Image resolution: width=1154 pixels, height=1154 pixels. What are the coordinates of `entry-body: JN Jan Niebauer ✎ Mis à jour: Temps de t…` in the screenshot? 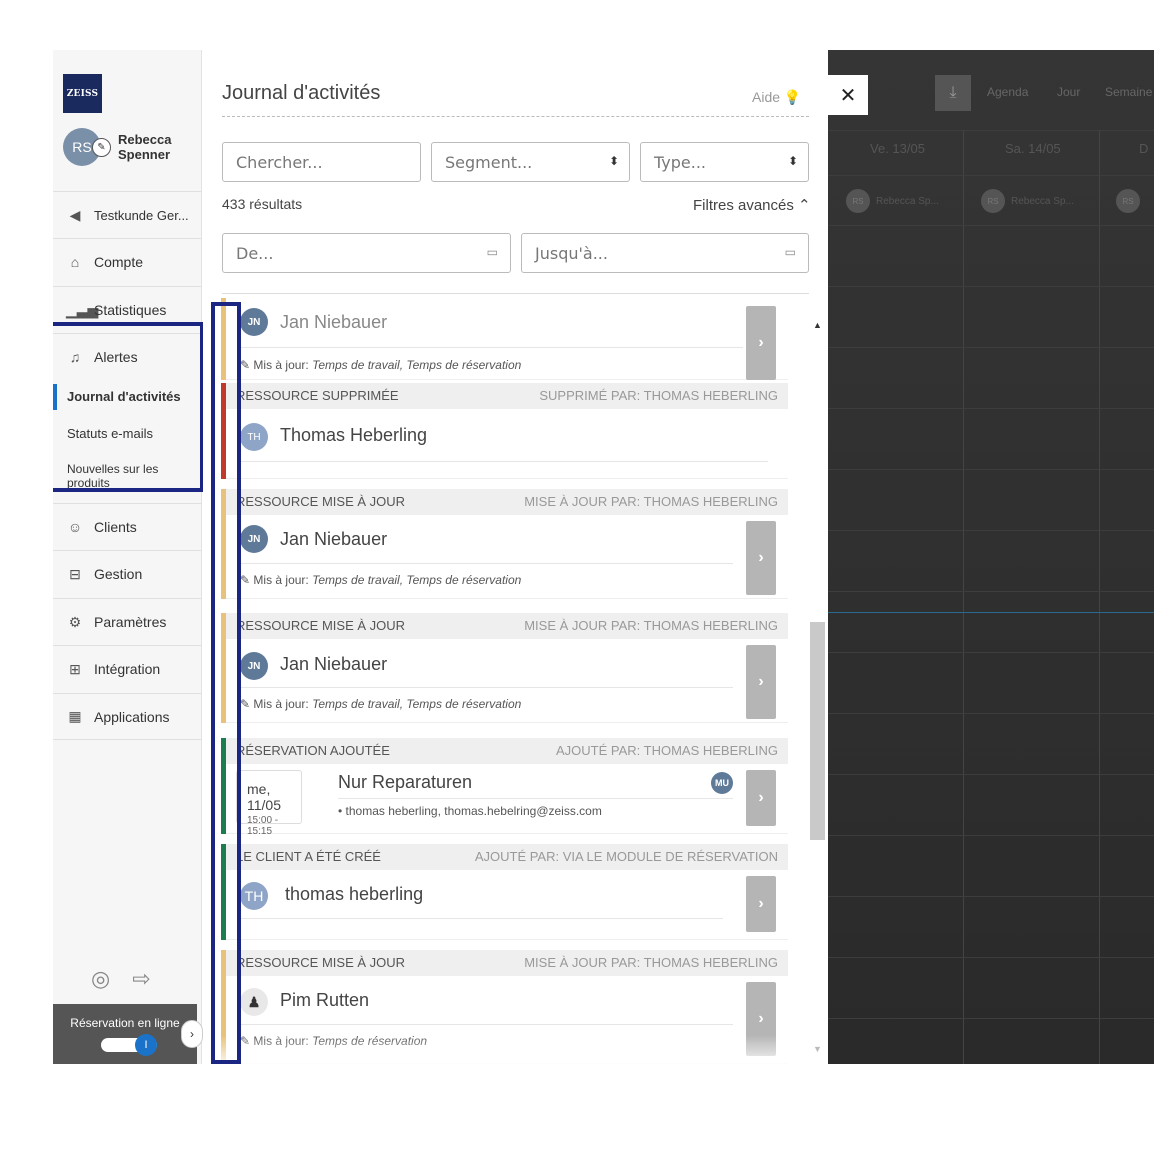 It's located at (507, 339).